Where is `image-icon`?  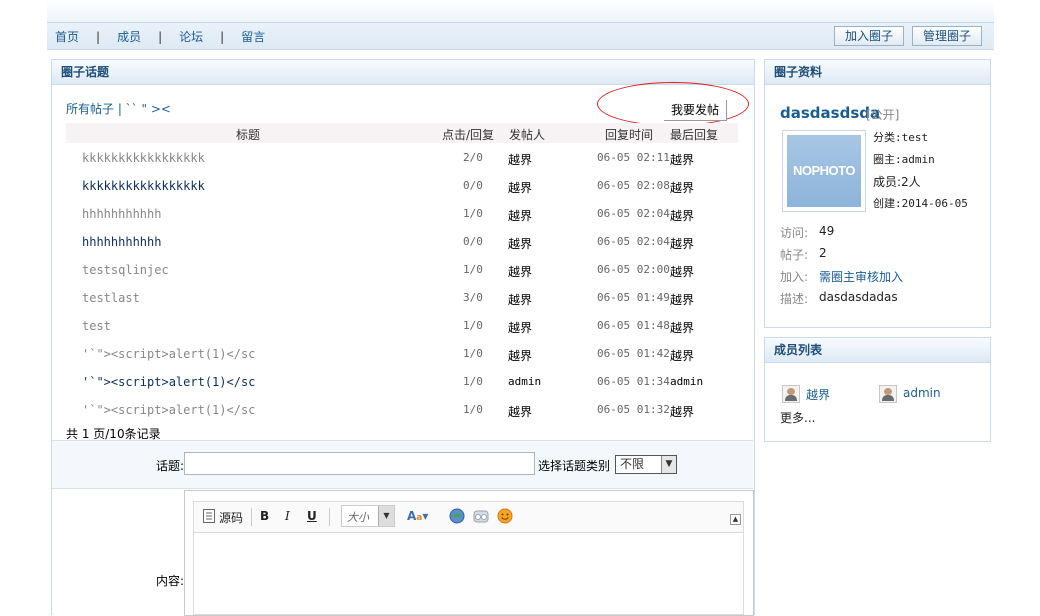
image-icon is located at coordinates (481, 516).